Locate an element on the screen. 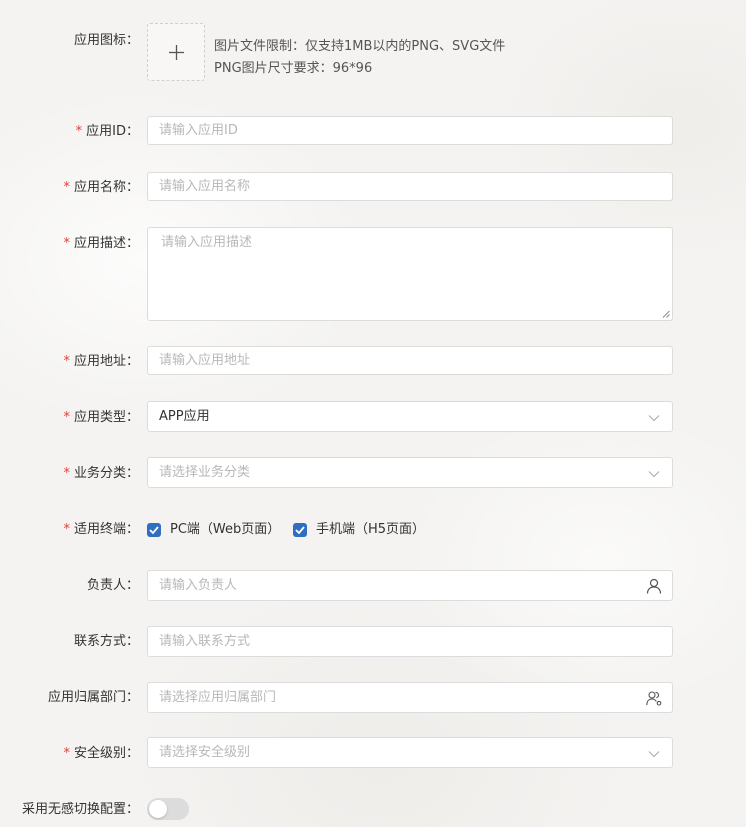 The height and width of the screenshot is (827, 746). app-name-placeholder: 请输入应用名称 is located at coordinates (205, 186).